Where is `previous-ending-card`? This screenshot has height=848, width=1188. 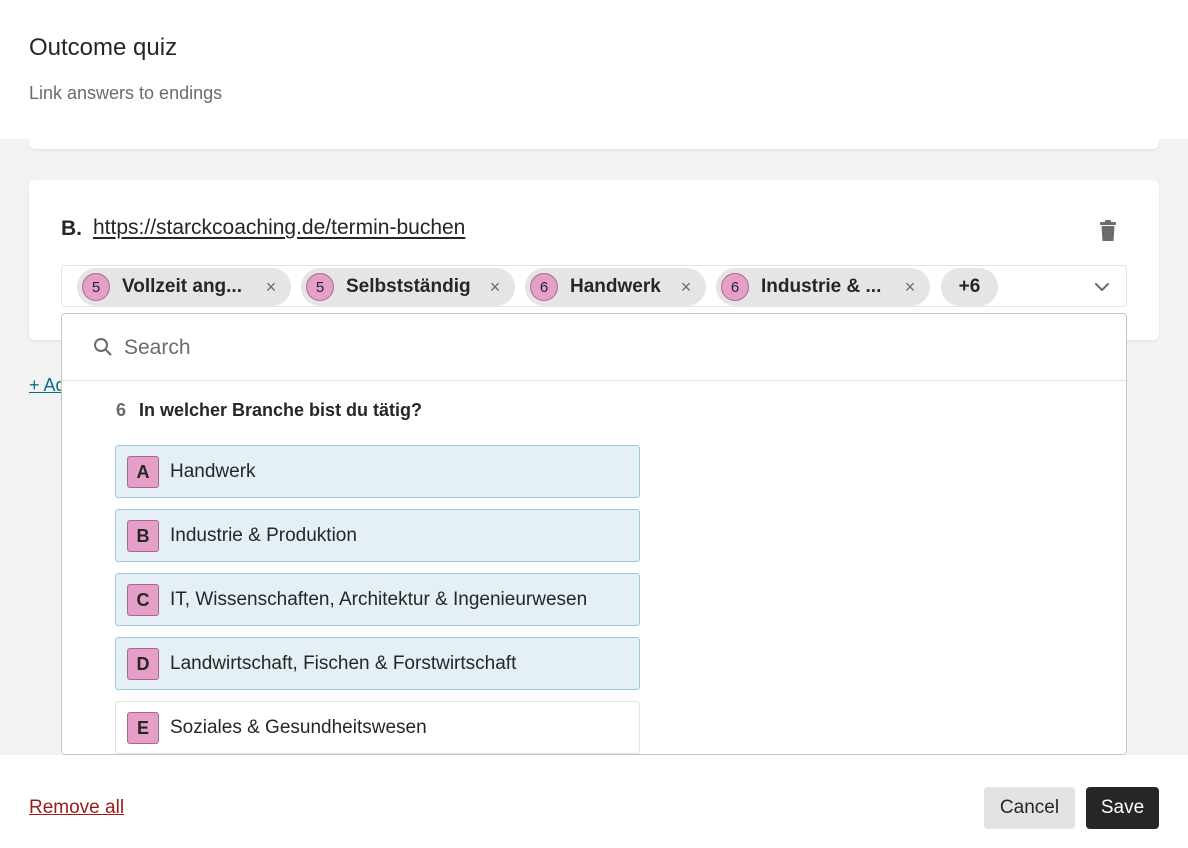
previous-ending-card is located at coordinates (594, 144).